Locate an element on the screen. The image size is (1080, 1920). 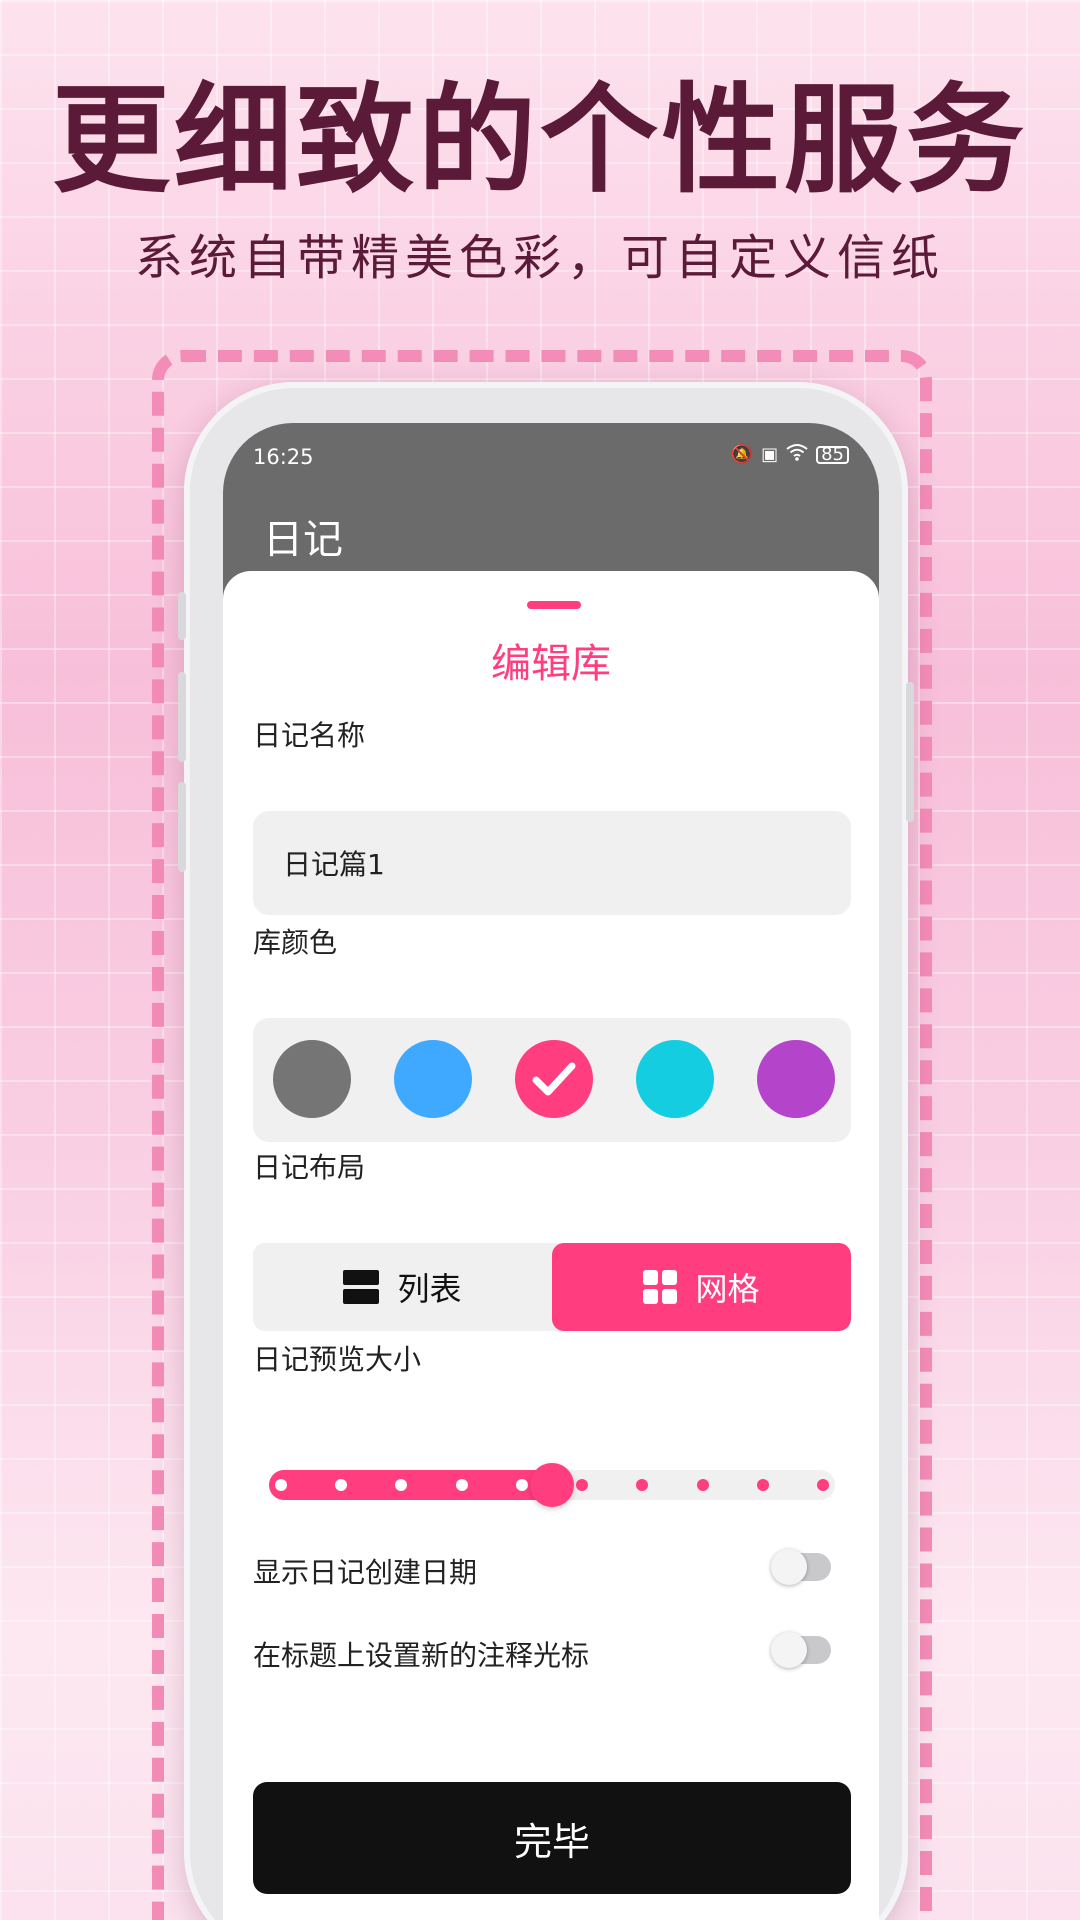
layout-list-button: 列表 is located at coordinates (402, 1287).